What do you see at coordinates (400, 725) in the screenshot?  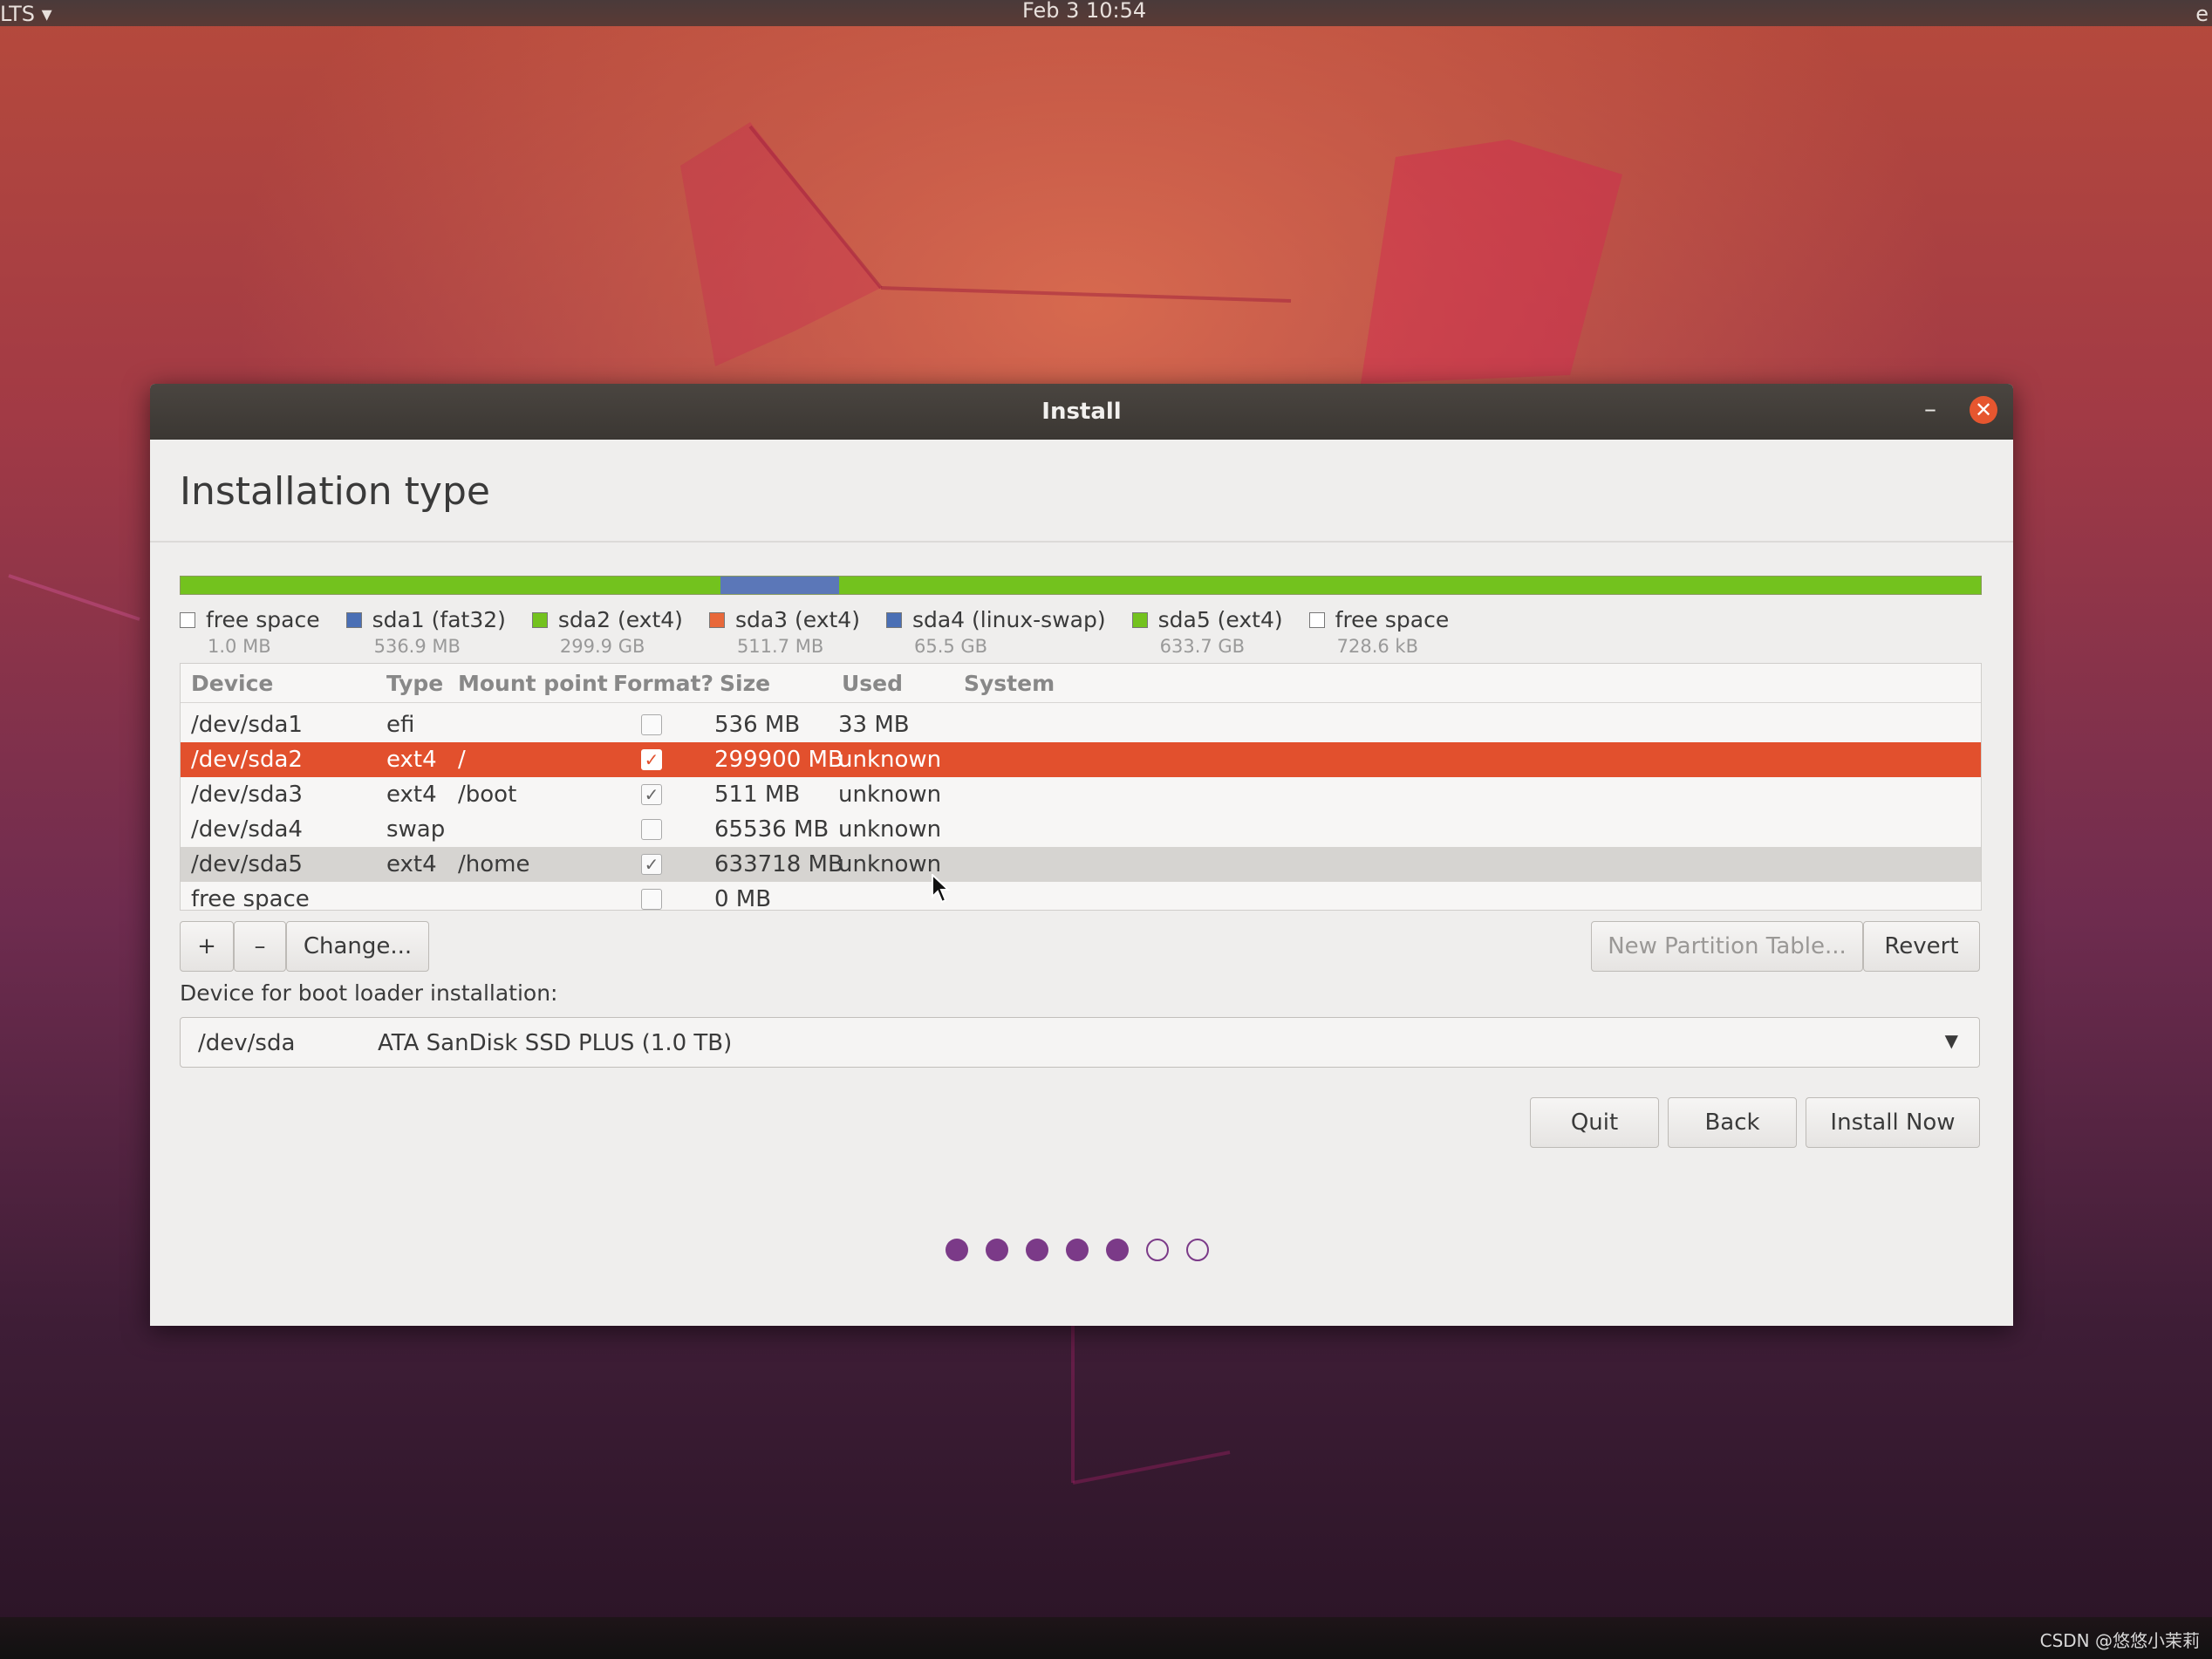 I see `cell-type: efi` at bounding box center [400, 725].